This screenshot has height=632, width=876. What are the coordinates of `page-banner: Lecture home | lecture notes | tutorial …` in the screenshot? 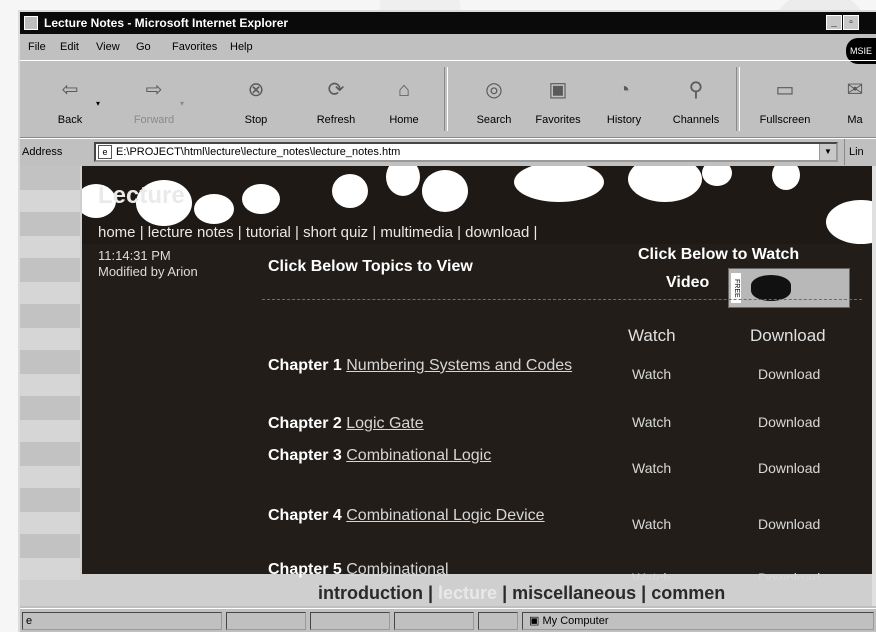 It's located at (479, 205).